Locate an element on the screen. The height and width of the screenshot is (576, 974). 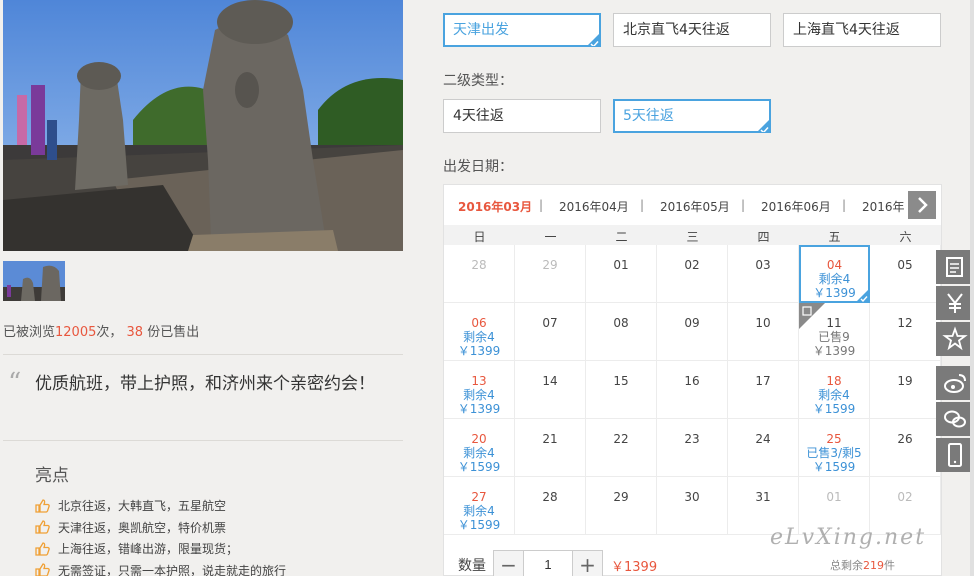
day-number: 14 is located at coordinates (550, 381).